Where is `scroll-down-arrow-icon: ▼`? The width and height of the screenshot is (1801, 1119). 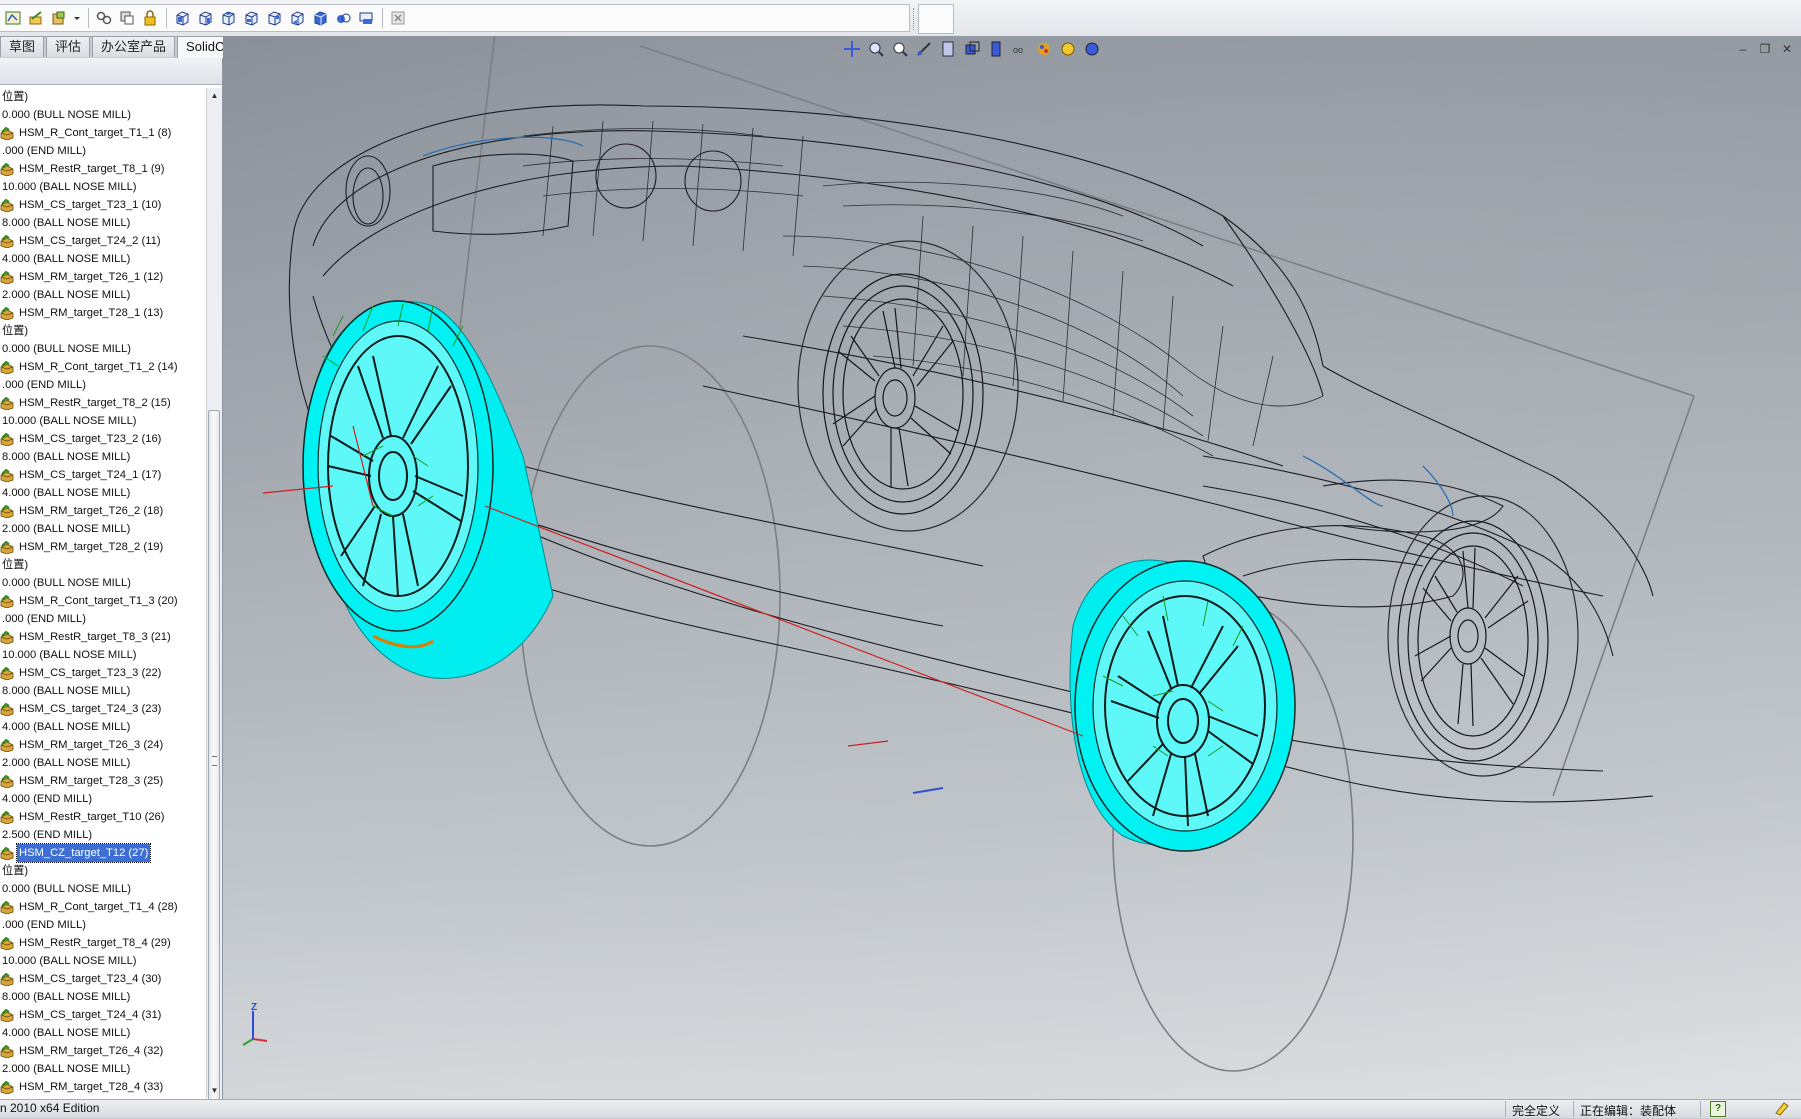
scroll-down-arrow-icon: ▼ is located at coordinates (214, 1090).